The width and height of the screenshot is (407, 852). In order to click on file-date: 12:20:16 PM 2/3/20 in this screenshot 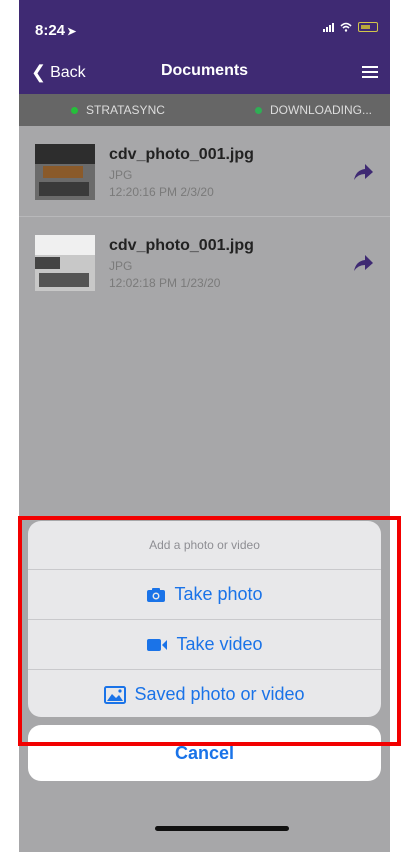, I will do `click(161, 192)`.